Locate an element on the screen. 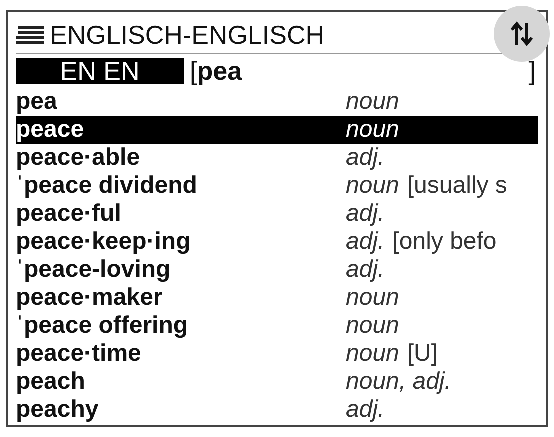 The image size is (554, 437). entry-row: peach noun, adj. is located at coordinates (277, 382).